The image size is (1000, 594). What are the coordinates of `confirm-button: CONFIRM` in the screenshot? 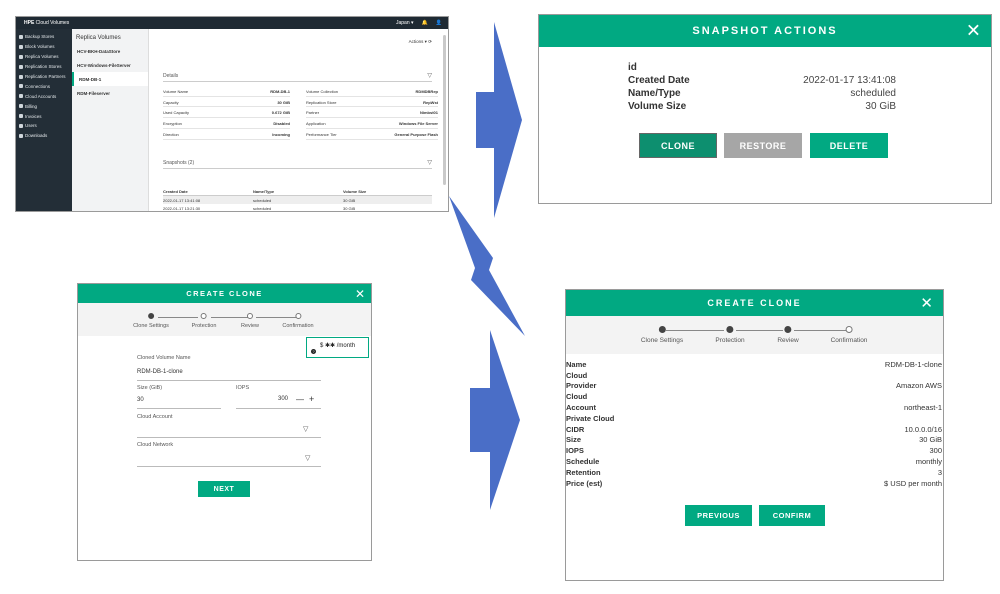 It's located at (792, 515).